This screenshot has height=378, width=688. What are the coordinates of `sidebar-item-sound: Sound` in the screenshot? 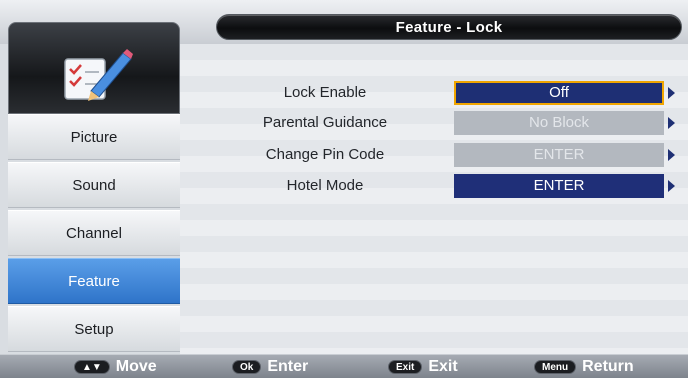 It's located at (94, 185).